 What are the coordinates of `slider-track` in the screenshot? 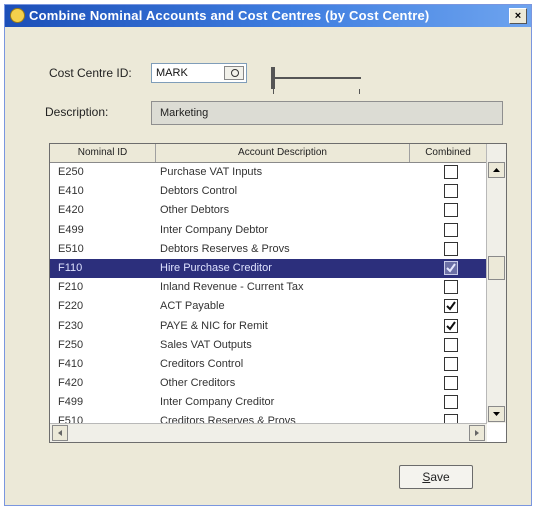 It's located at (317, 78).